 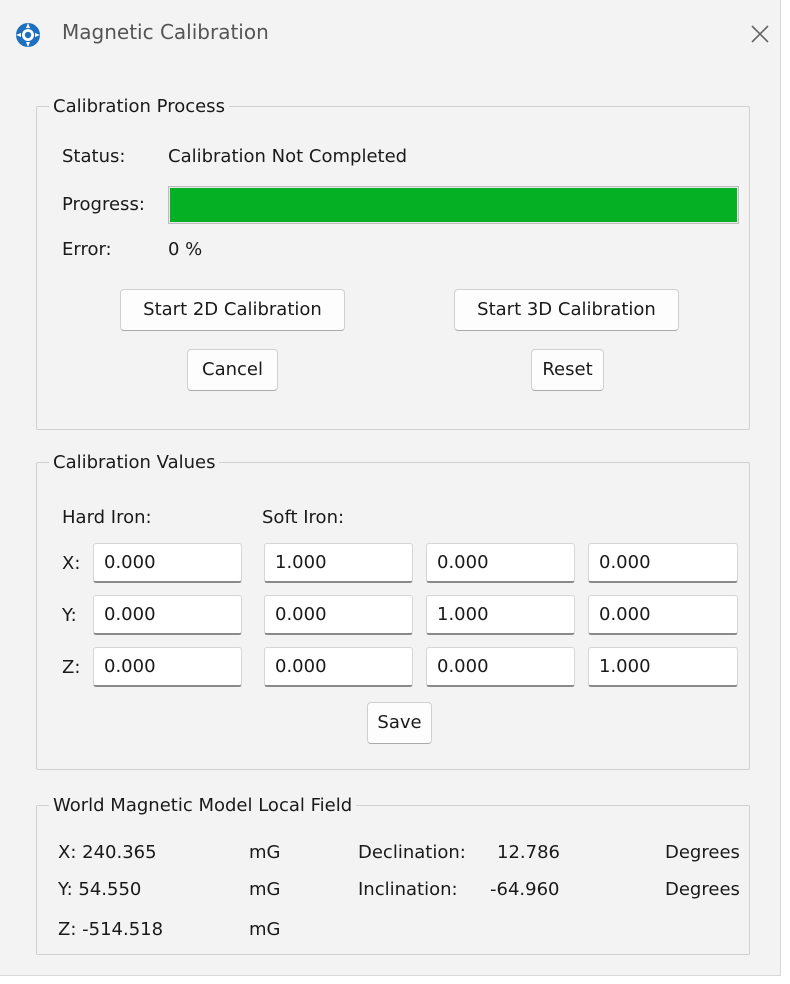 I want to click on calibration-values-legend: Calibration Values, so click(x=134, y=462).